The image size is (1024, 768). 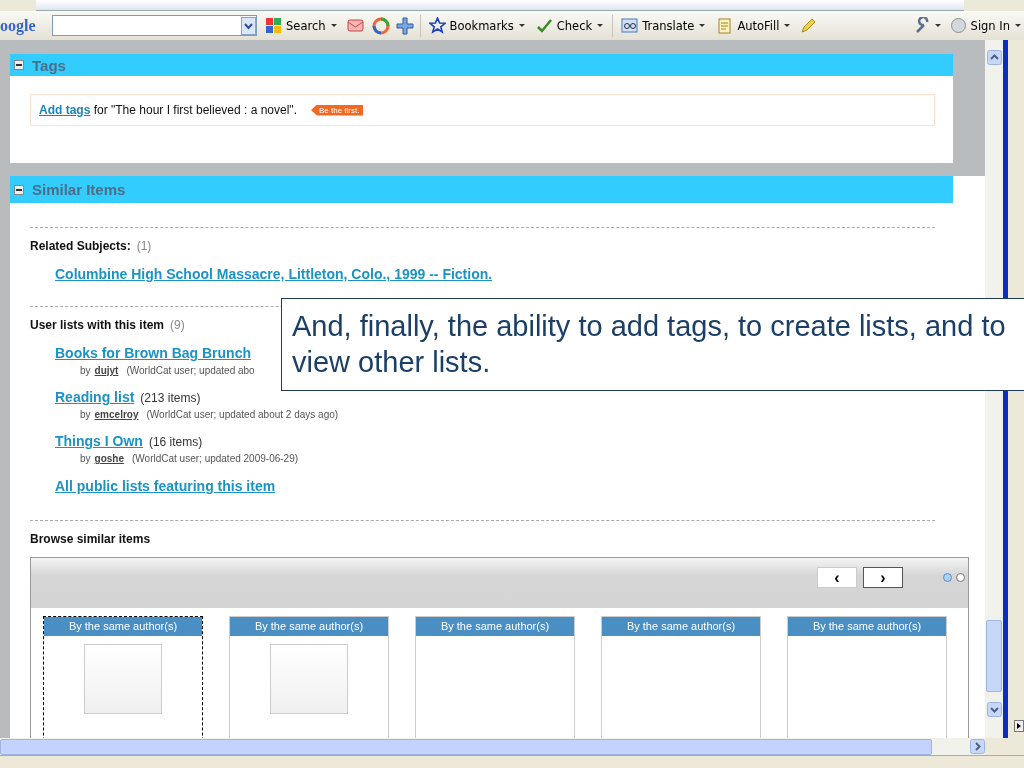 What do you see at coordinates (165, 486) in the screenshot?
I see `all-lists-link: All public lists featuring this item` at bounding box center [165, 486].